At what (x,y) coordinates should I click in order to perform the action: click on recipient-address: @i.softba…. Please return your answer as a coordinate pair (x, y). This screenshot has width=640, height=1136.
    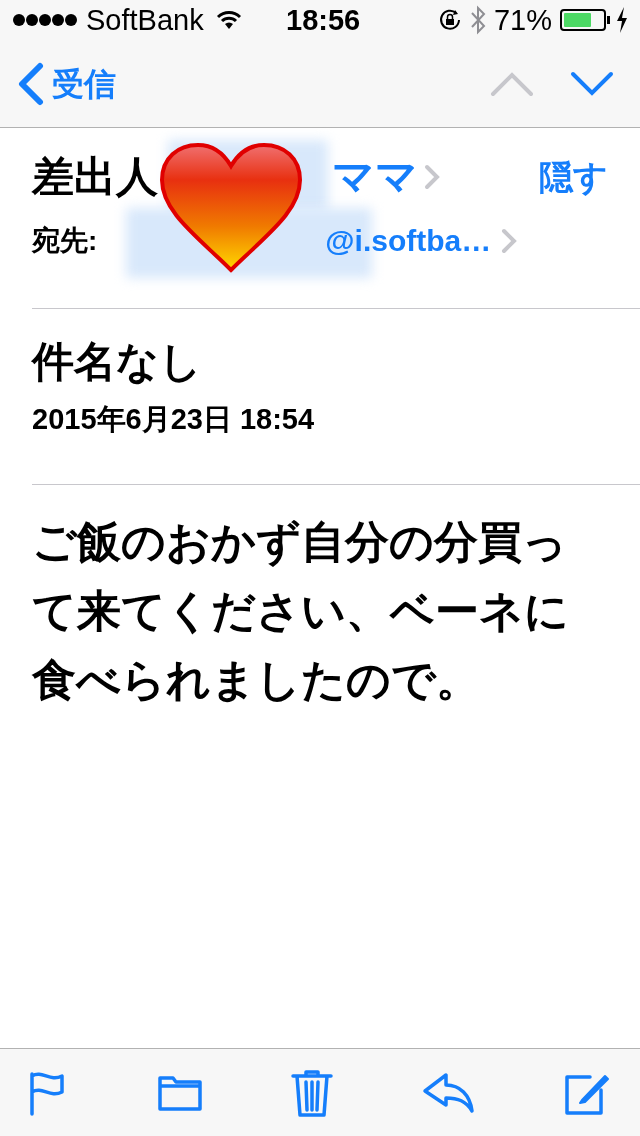
    Looking at the image, I should click on (408, 241).